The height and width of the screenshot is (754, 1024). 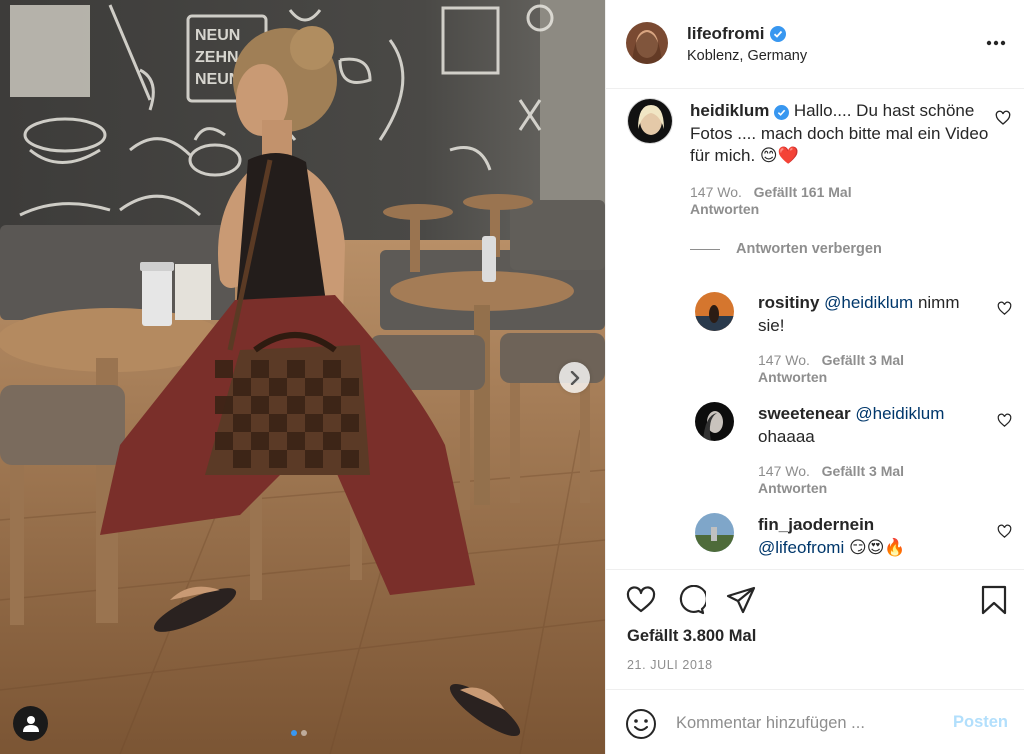 I want to click on emoji-icon, so click(x=641, y=724).